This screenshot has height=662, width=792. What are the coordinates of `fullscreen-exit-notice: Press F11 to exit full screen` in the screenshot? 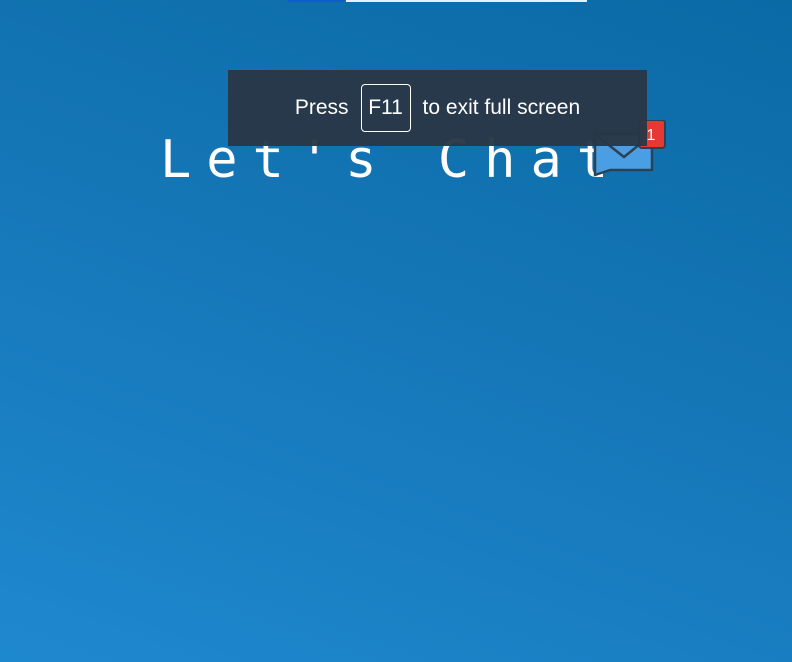 It's located at (437, 108).